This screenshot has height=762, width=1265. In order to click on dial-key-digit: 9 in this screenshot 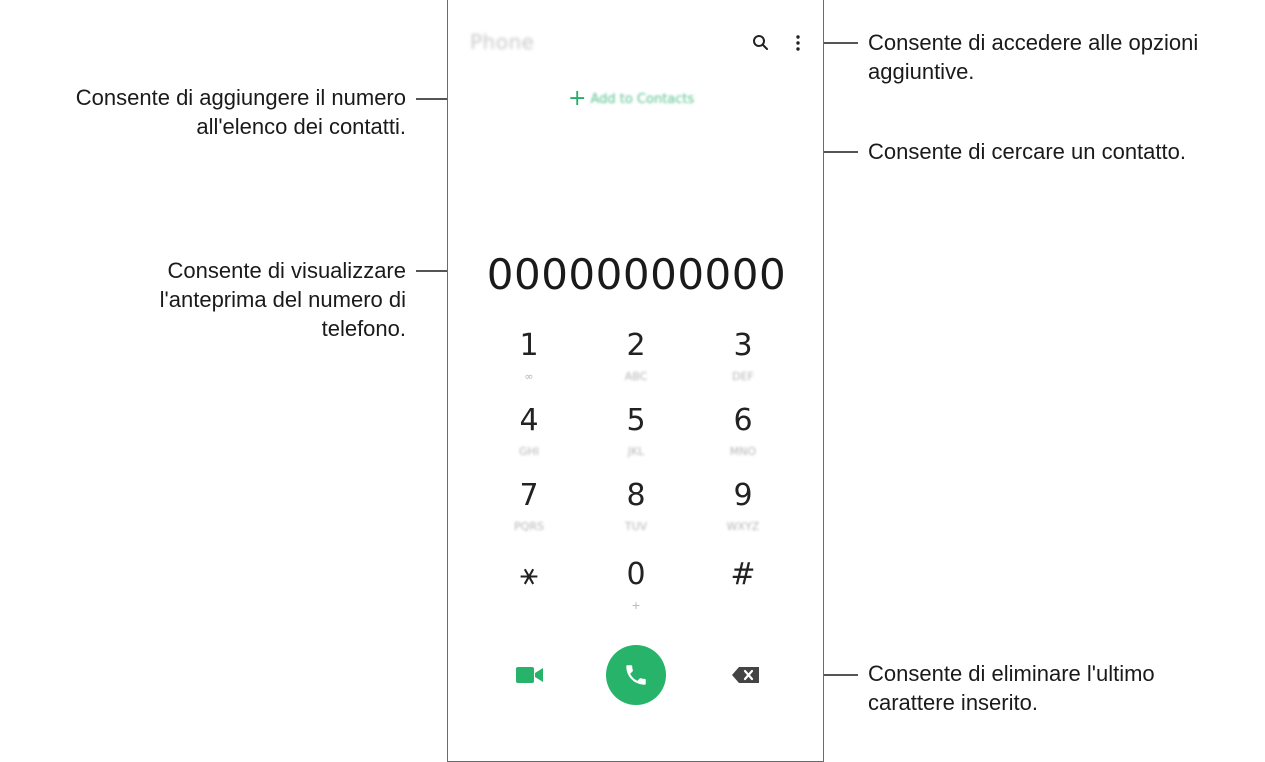, I will do `click(743, 495)`.